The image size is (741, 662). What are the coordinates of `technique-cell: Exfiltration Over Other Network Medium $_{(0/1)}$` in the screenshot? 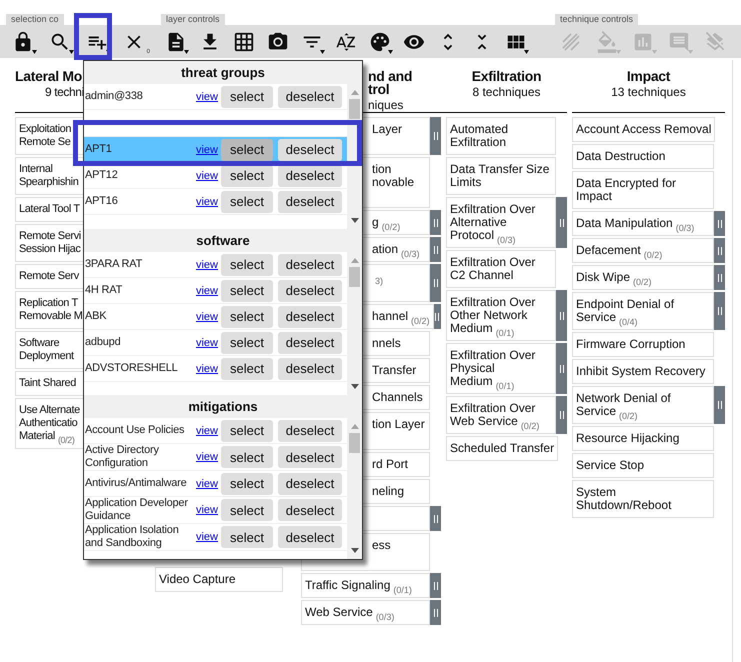 It's located at (501, 315).